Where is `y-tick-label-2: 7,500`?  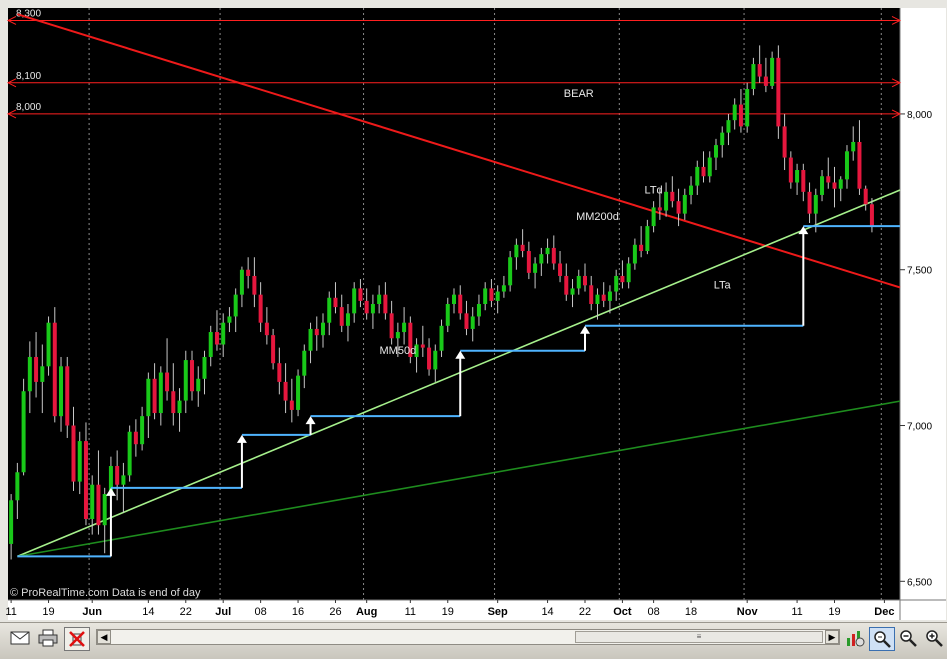
y-tick-label-2: 7,500 is located at coordinates (919, 271).